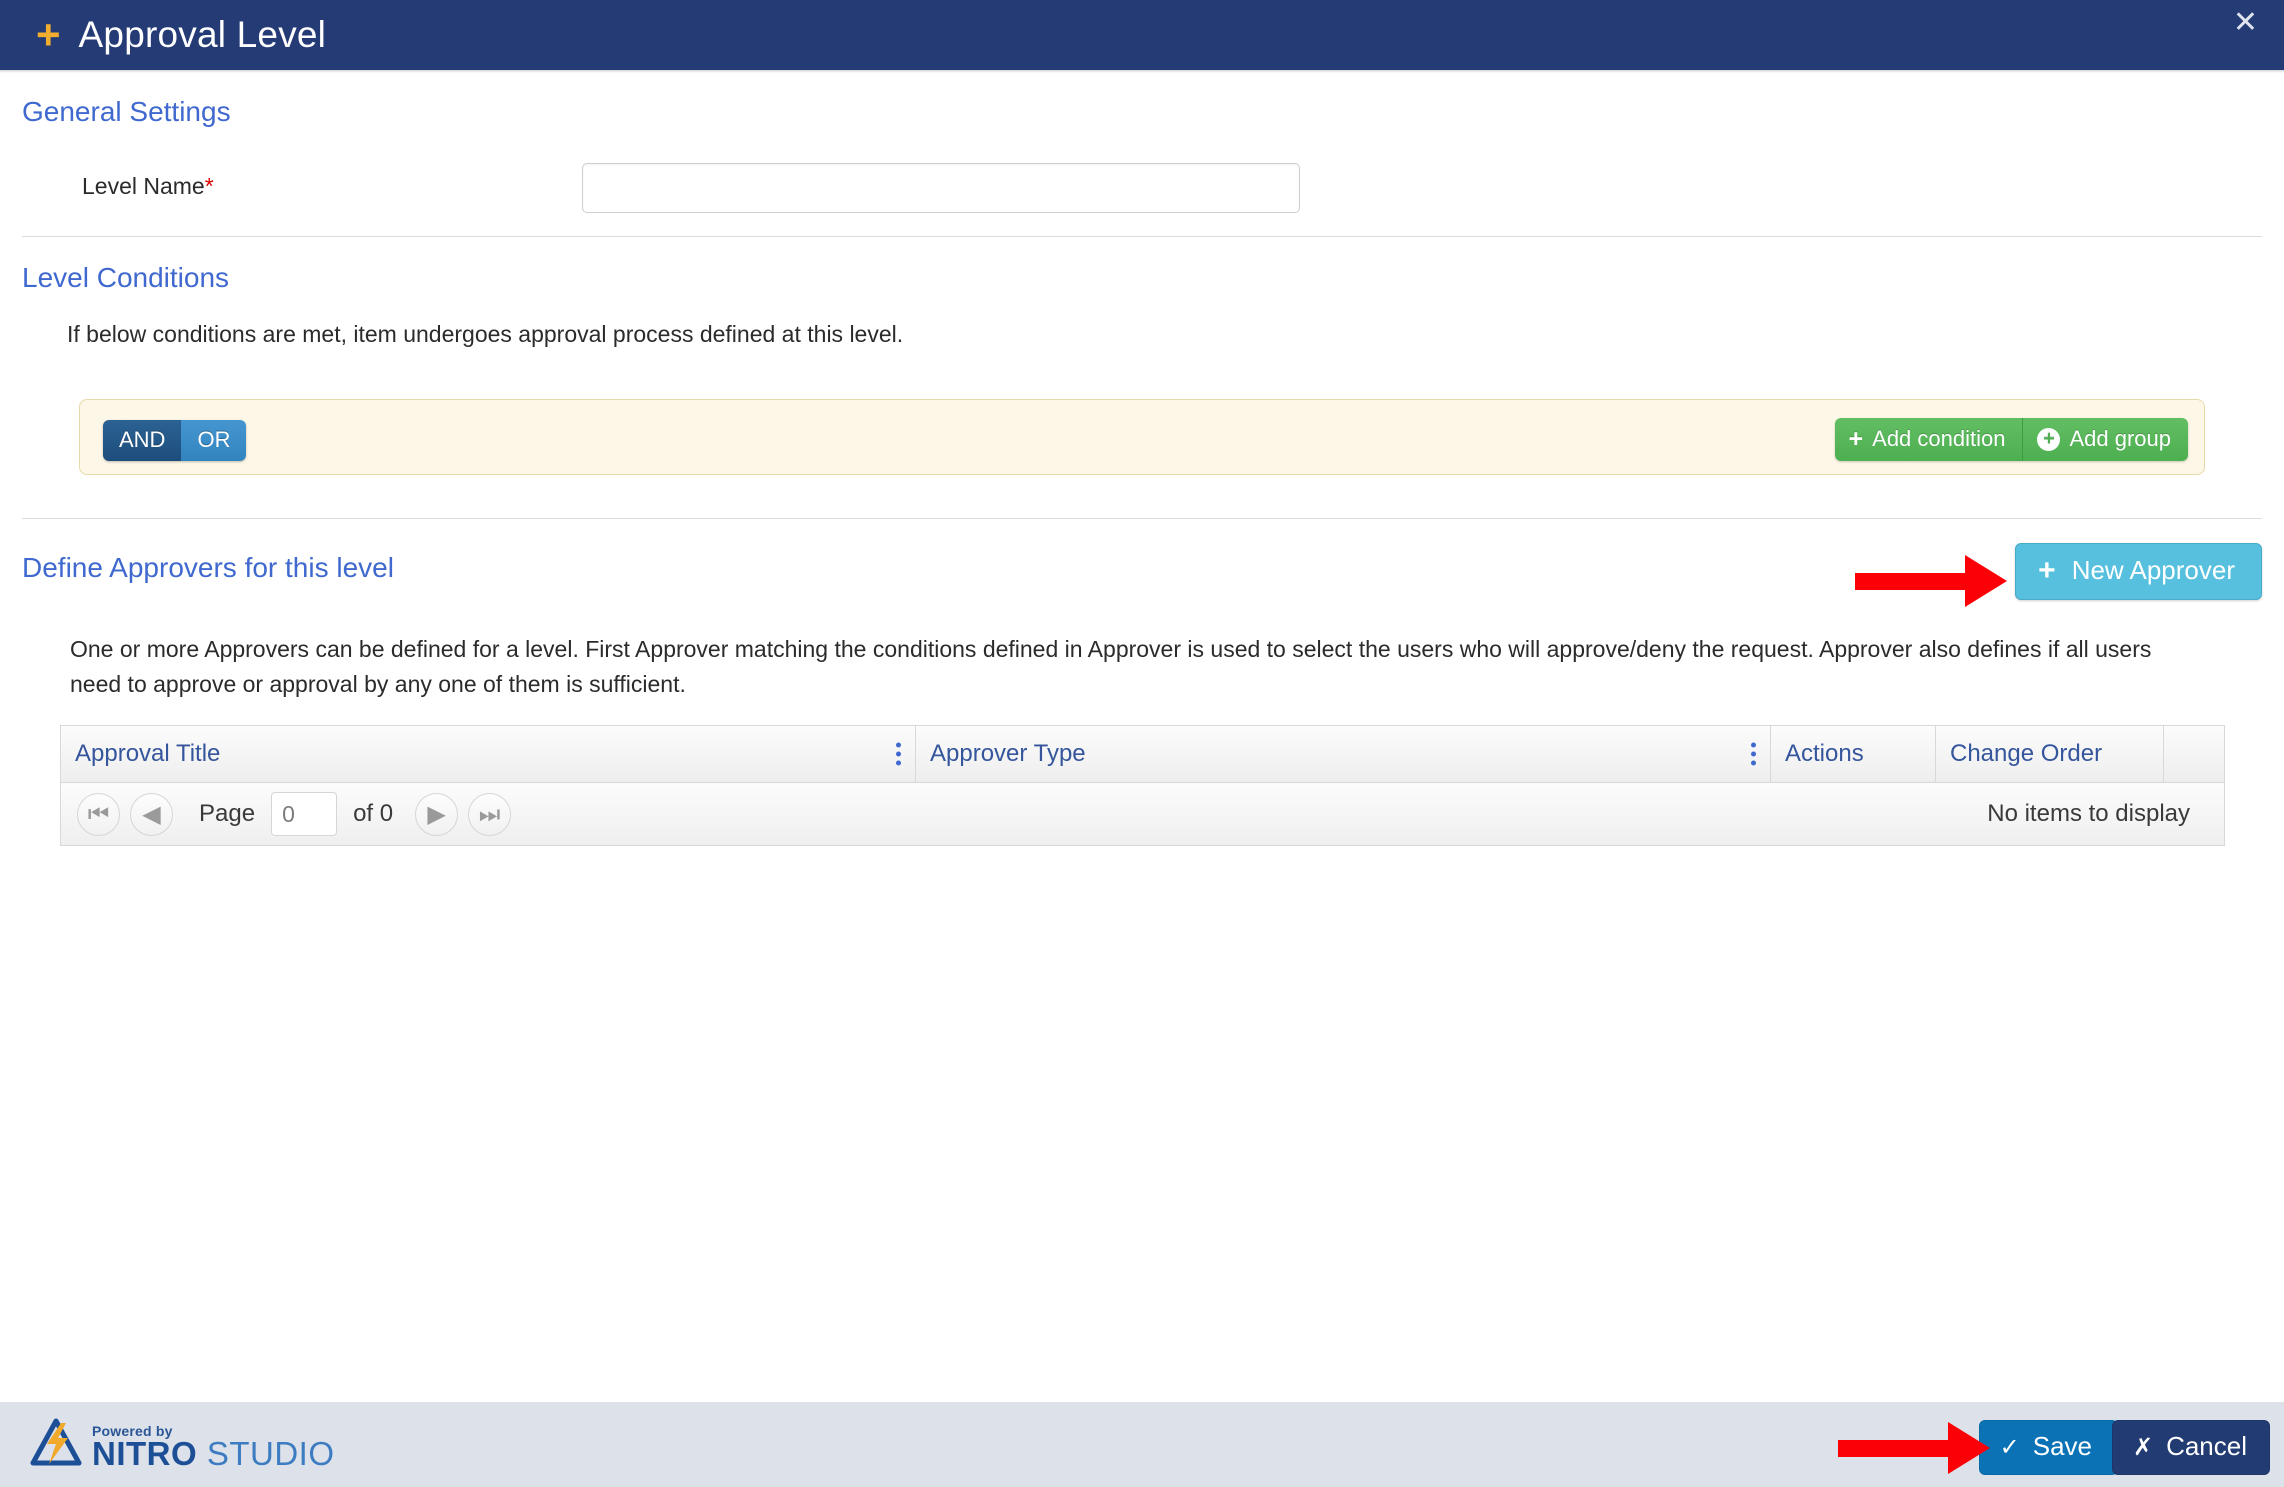 Image resolution: width=2284 pixels, height=1487 pixels. What do you see at coordinates (208, 567) in the screenshot?
I see `section-heading-define-approvers: Define Approvers for this level` at bounding box center [208, 567].